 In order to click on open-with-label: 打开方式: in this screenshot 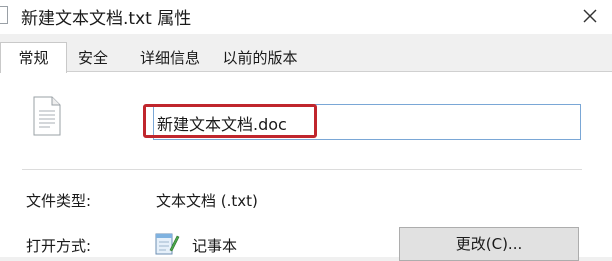, I will do `click(59, 246)`.